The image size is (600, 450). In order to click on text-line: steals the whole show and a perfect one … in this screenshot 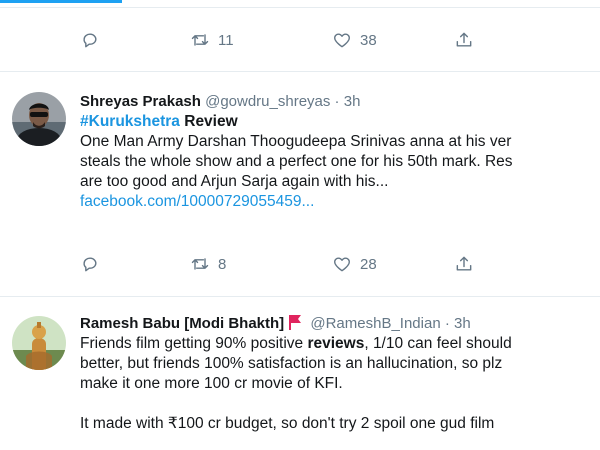, I will do `click(296, 161)`.